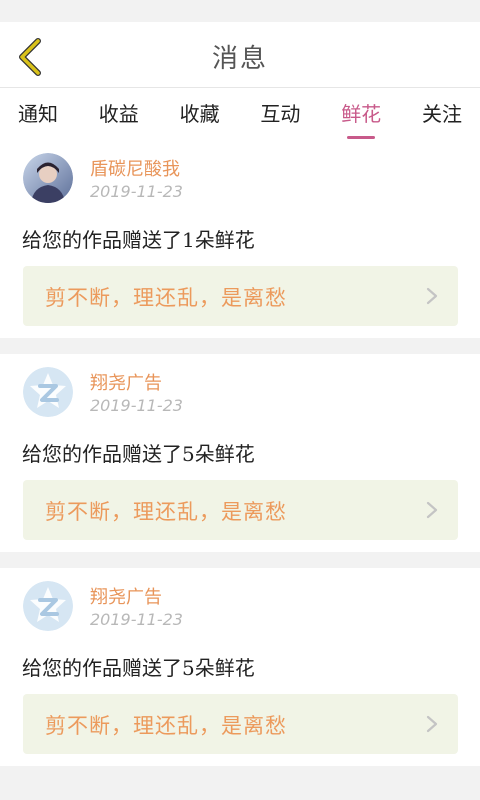 The height and width of the screenshot is (800, 480). I want to click on sender-name: 盾碳尼酸我, so click(135, 168).